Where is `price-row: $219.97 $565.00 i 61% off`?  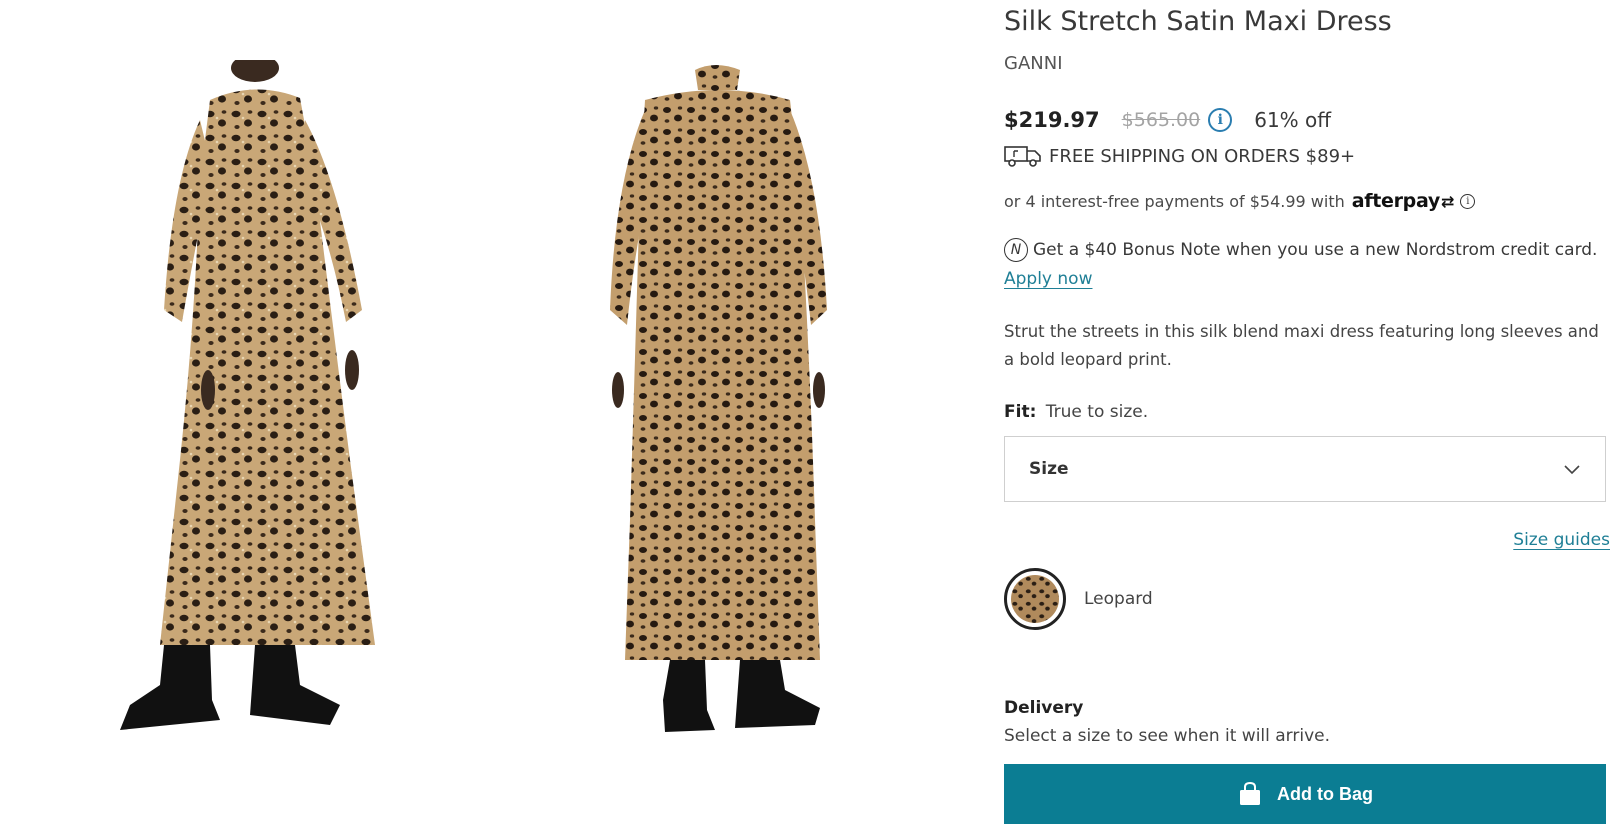 price-row: $219.97 $565.00 i 61% off is located at coordinates (1167, 120).